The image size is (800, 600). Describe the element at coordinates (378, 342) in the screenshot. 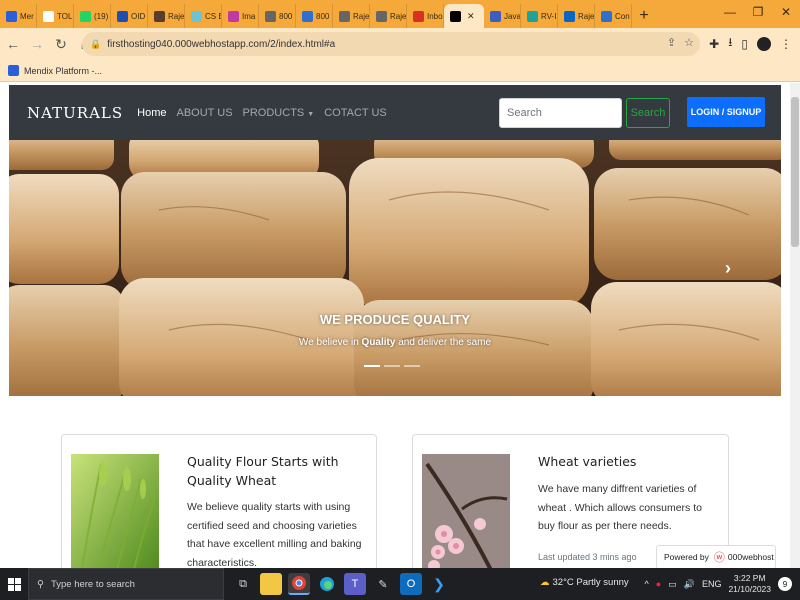

I see `carousel-text-bold: Quality` at that location.